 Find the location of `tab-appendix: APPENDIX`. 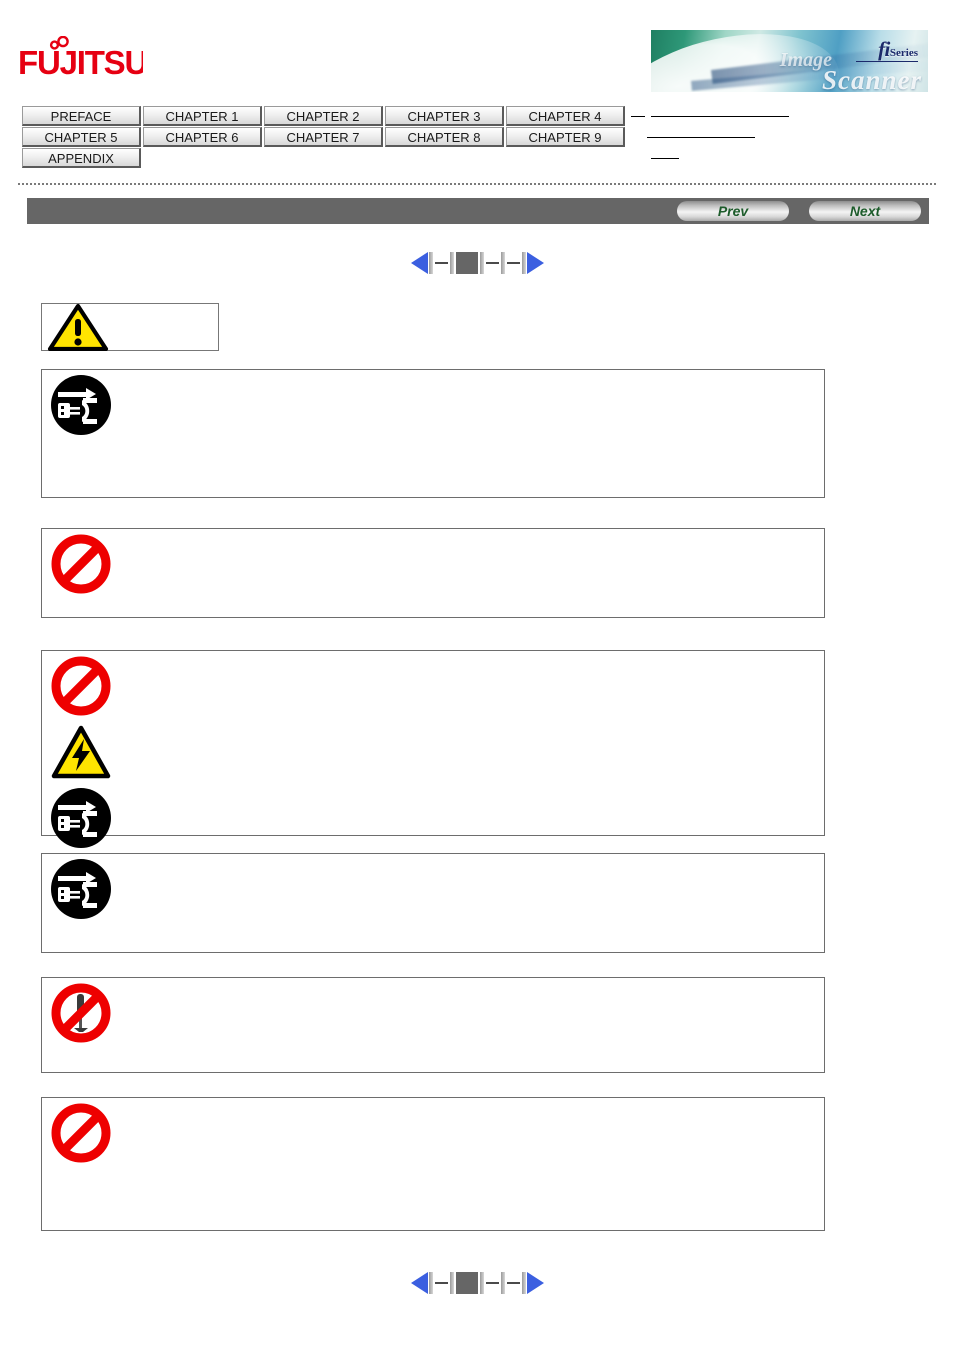

tab-appendix: APPENDIX is located at coordinates (81, 158).